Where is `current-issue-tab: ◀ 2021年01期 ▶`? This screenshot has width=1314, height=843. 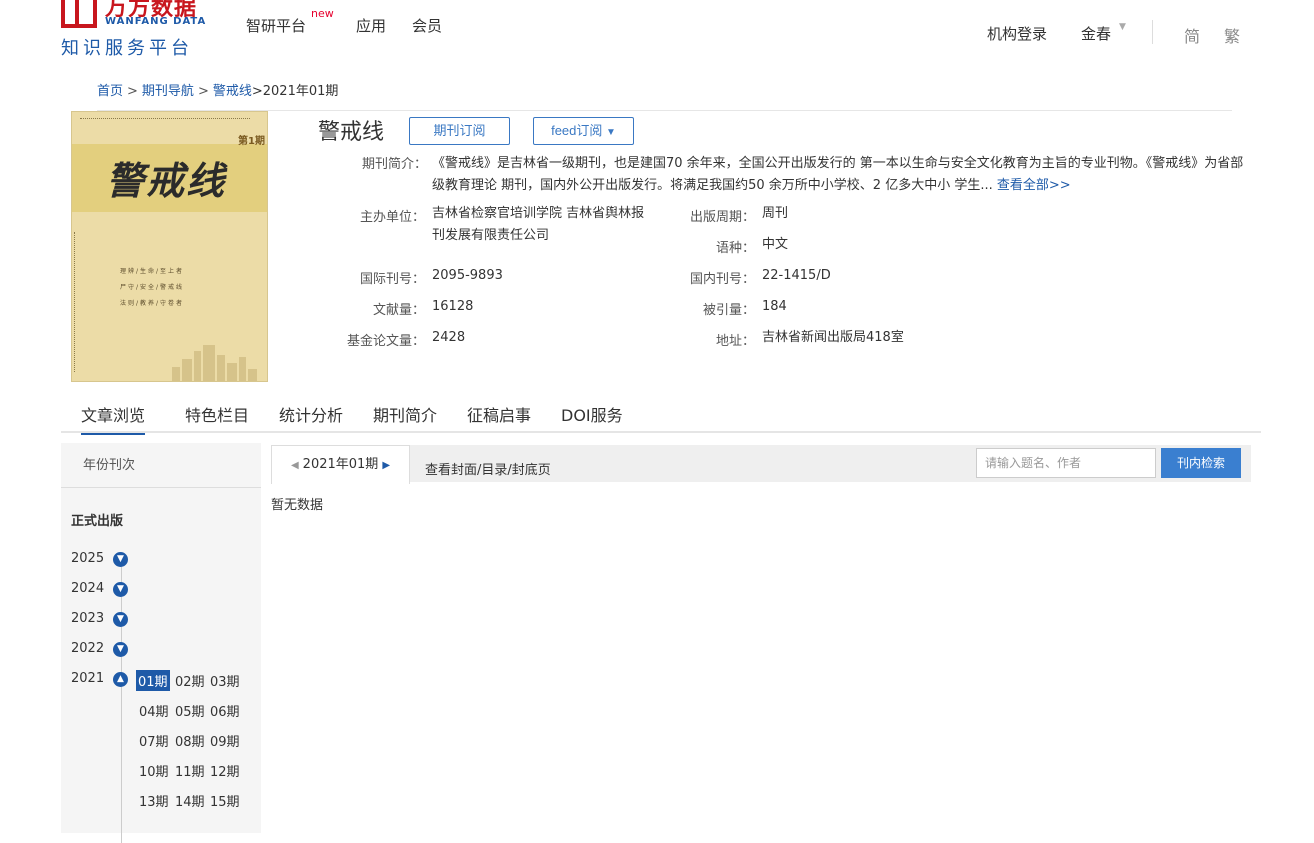 current-issue-tab: ◀ 2021年01期 ▶ is located at coordinates (340, 464).